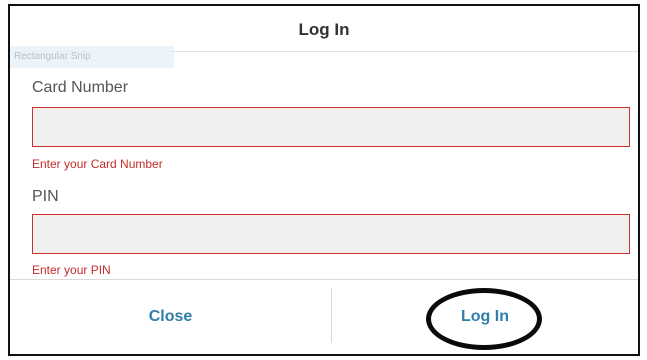 The width and height of the screenshot is (647, 360). I want to click on login-button: Log In, so click(485, 317).